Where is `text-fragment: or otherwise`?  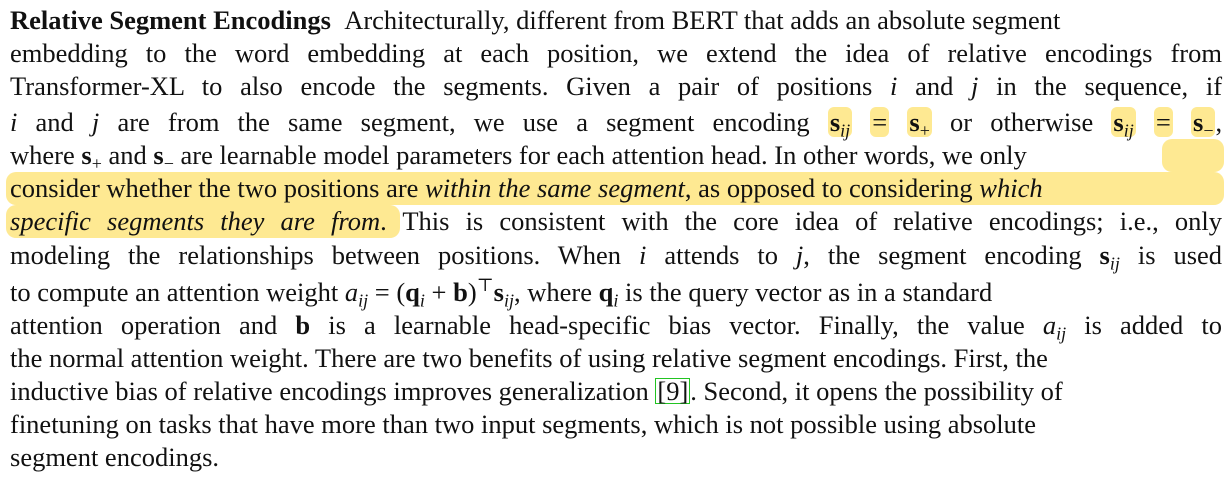 text-fragment: or otherwise is located at coordinates (1022, 122).